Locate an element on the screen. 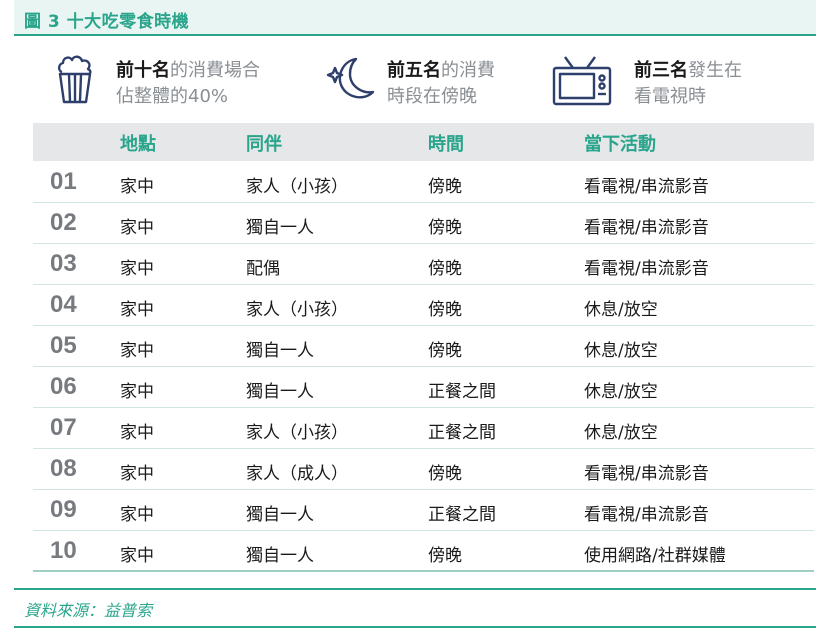  table-row: 01 家中 家人（小孩） 傍晚 看電視/串流影音 is located at coordinates (423, 182).